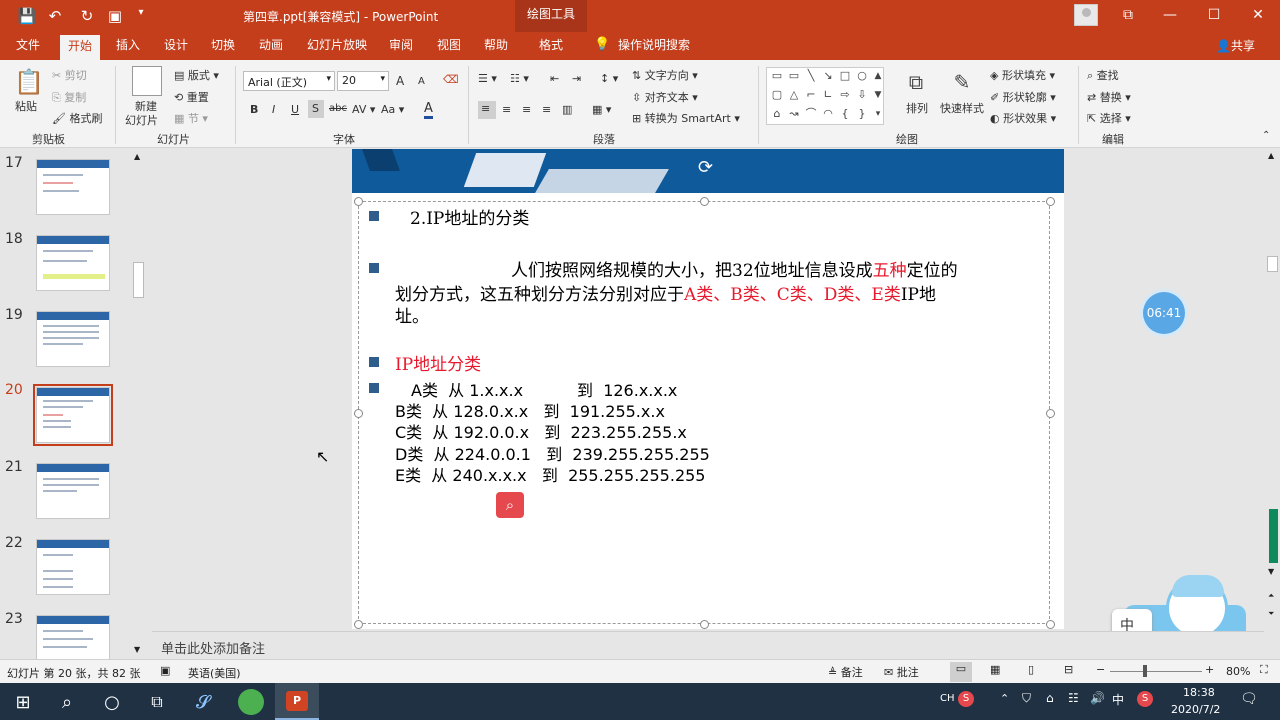 The image size is (1280, 720). Describe the element at coordinates (254, 109) in the screenshot. I see `bold-button: B` at that location.